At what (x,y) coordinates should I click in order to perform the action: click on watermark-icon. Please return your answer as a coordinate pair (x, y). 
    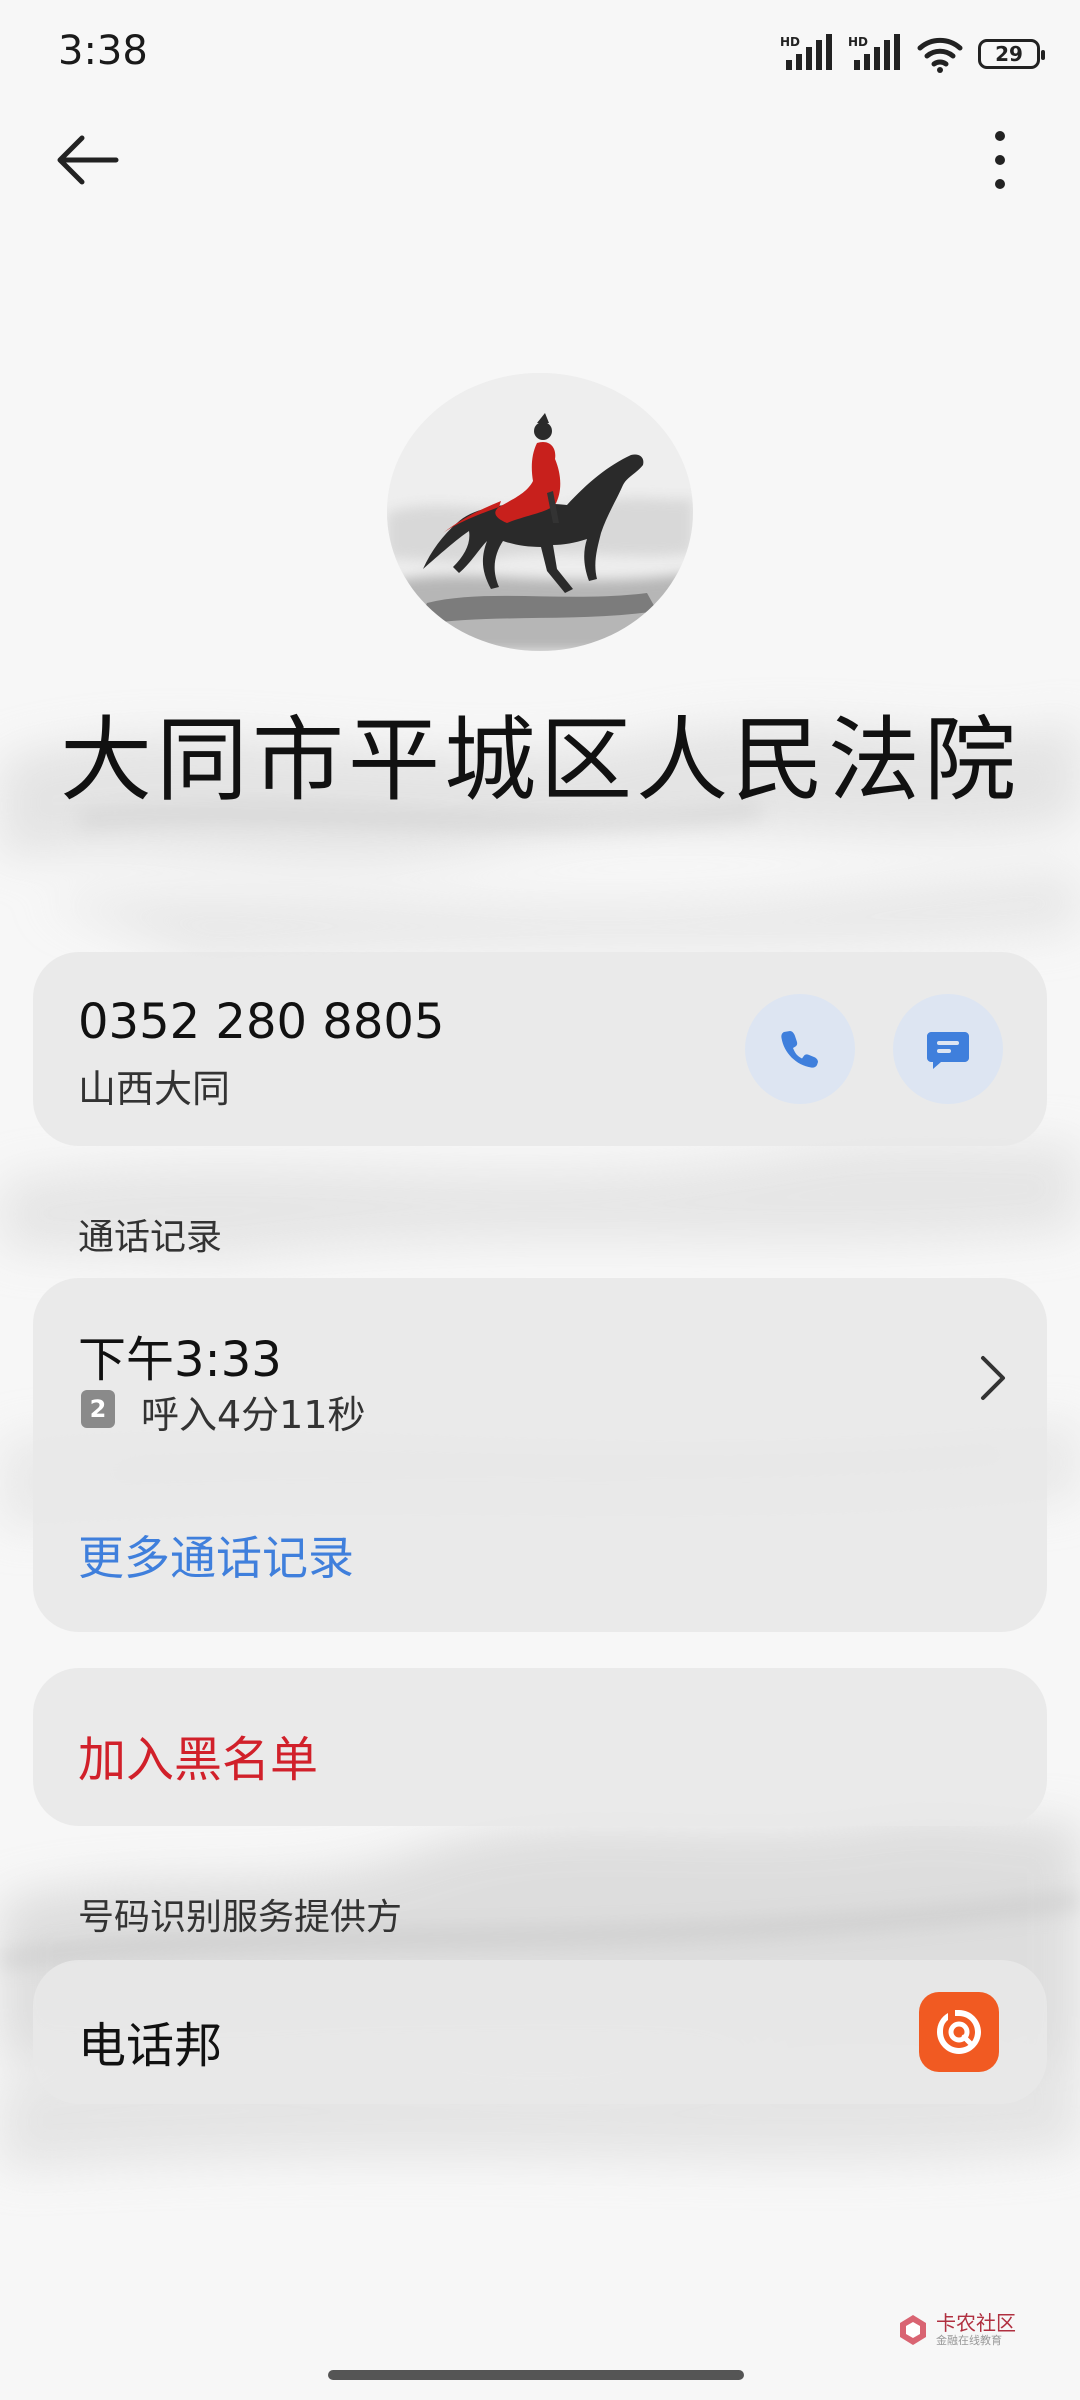
    Looking at the image, I should click on (913, 2330).